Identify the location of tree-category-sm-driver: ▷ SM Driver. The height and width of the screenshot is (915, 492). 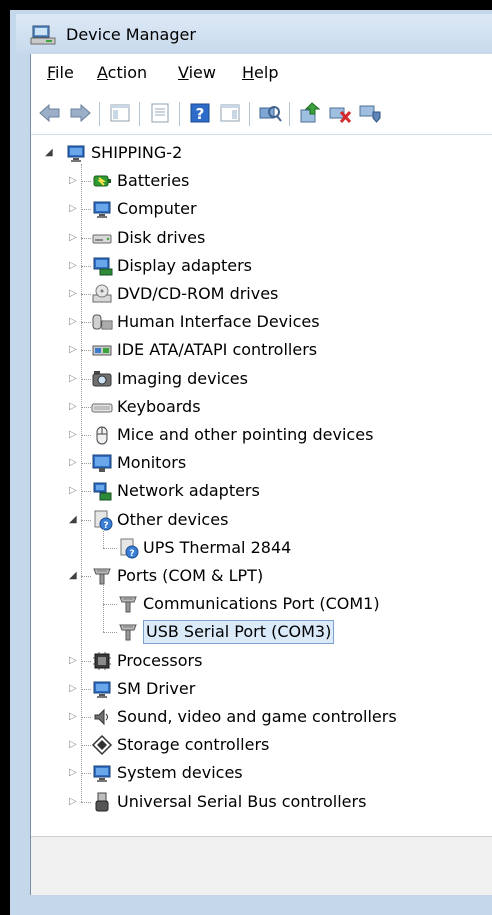
(261, 689).